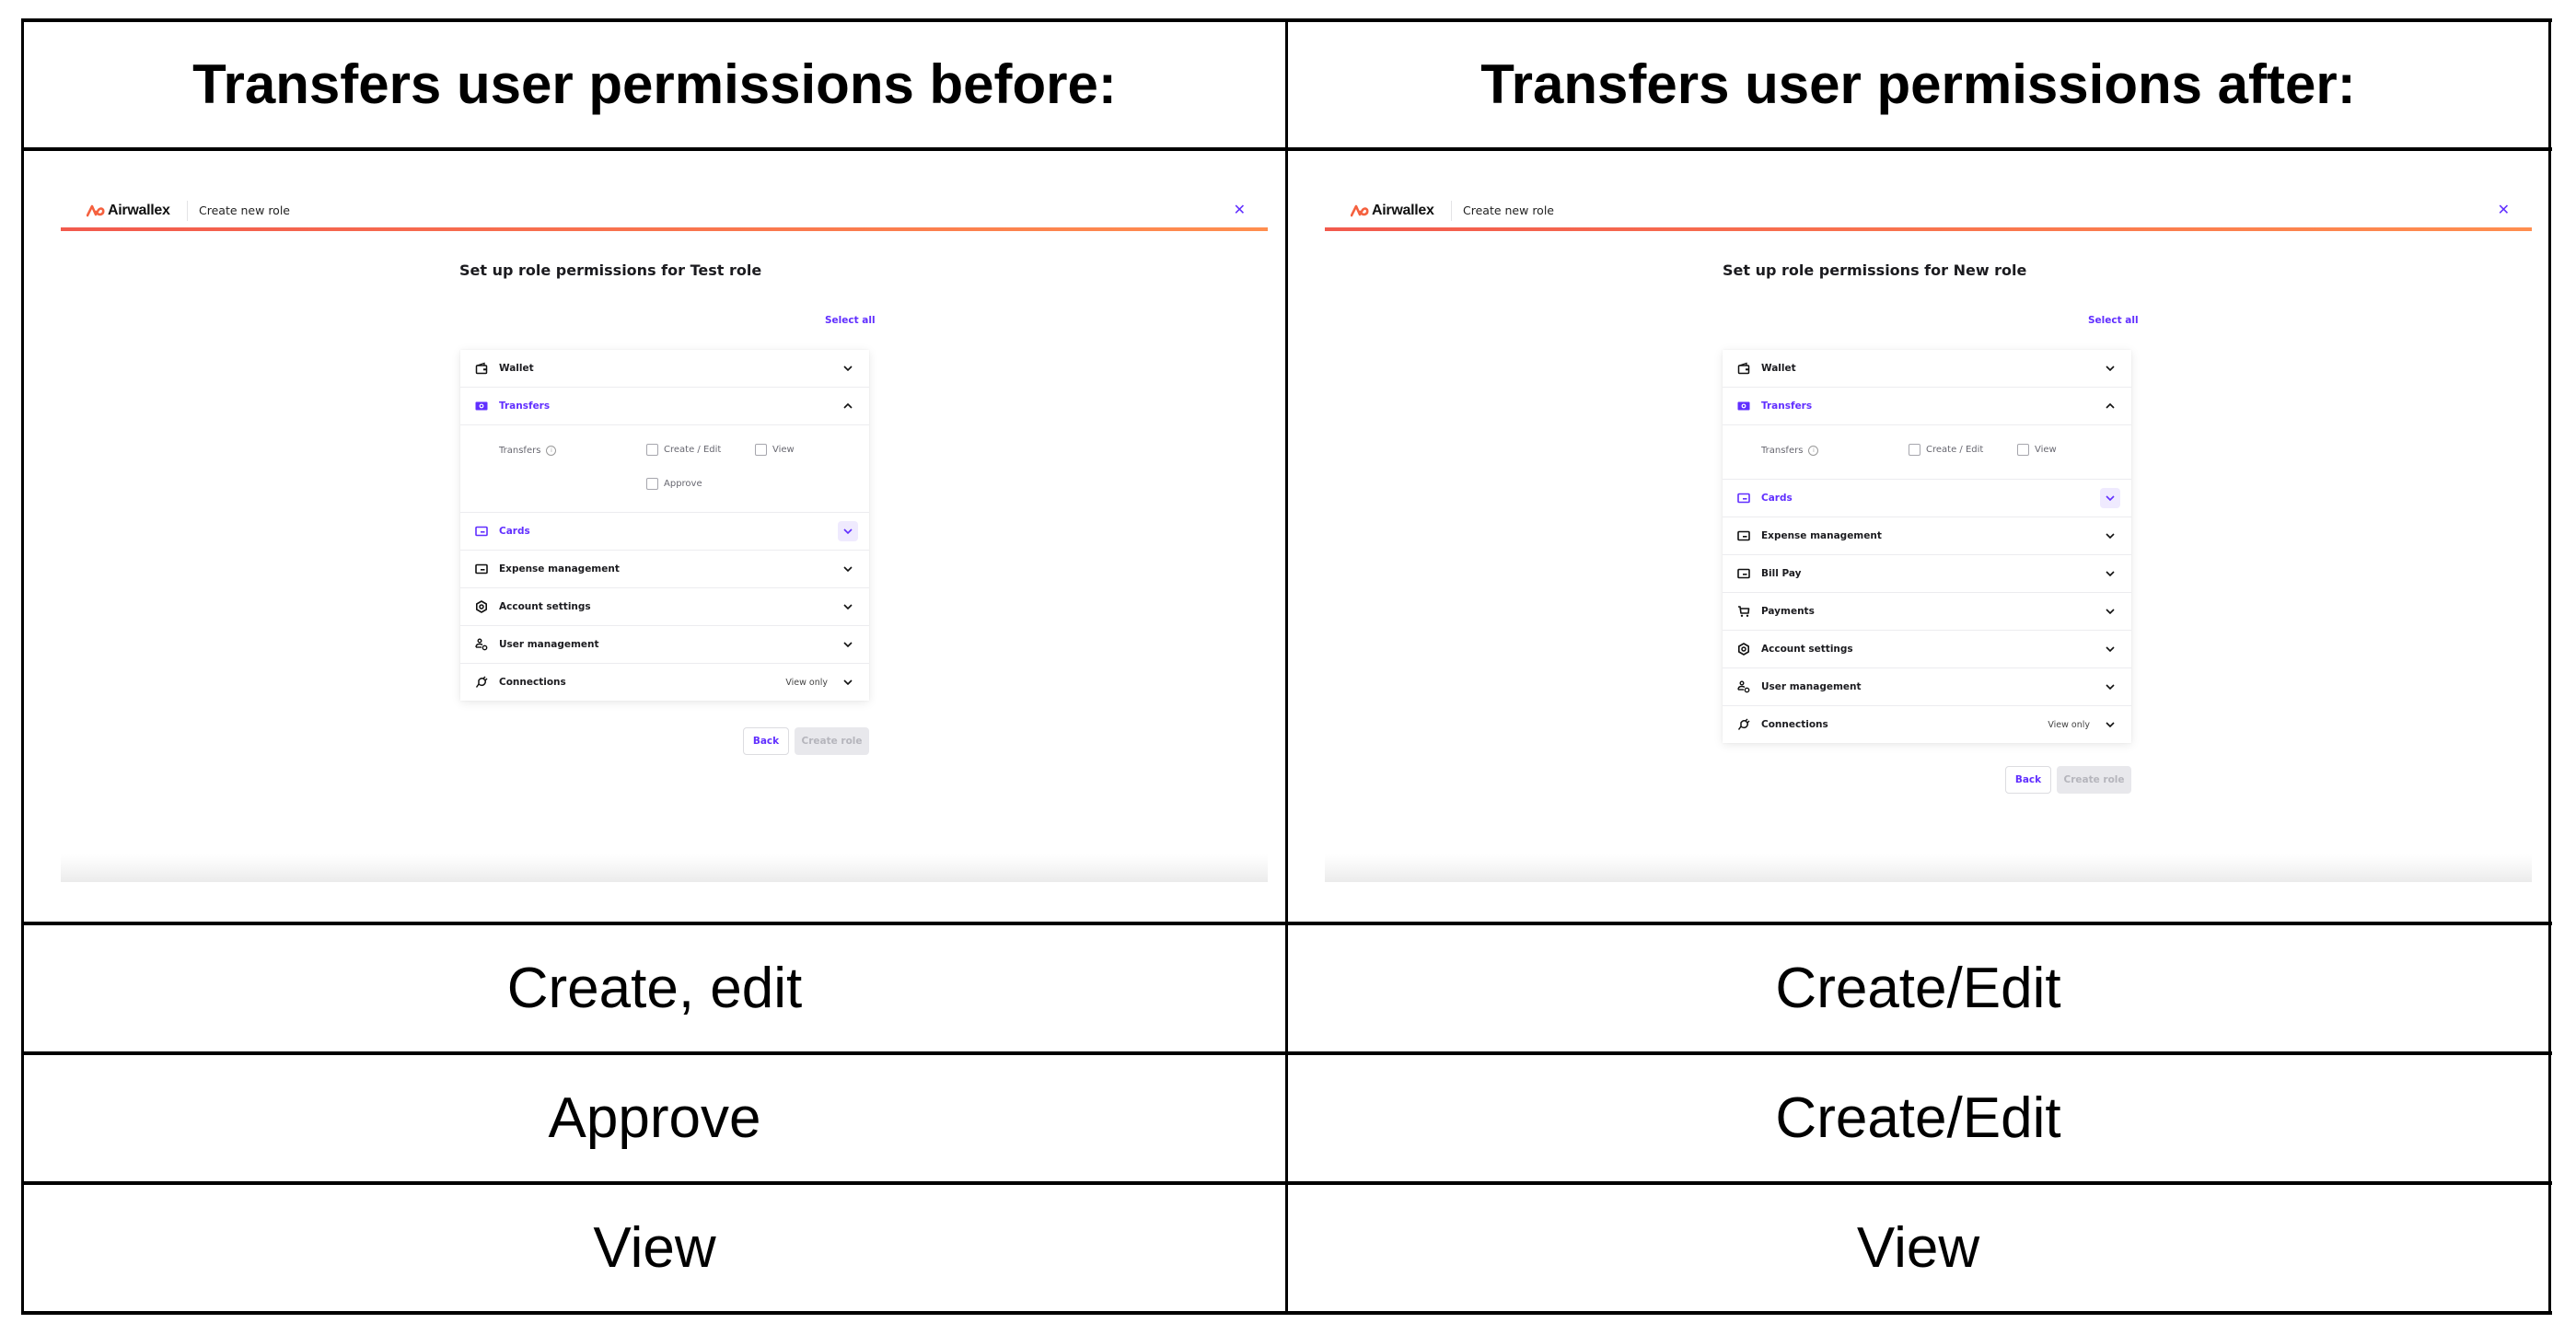 Image resolution: width=2576 pixels, height=1335 pixels. I want to click on table-border-right, so click(2549, 666).